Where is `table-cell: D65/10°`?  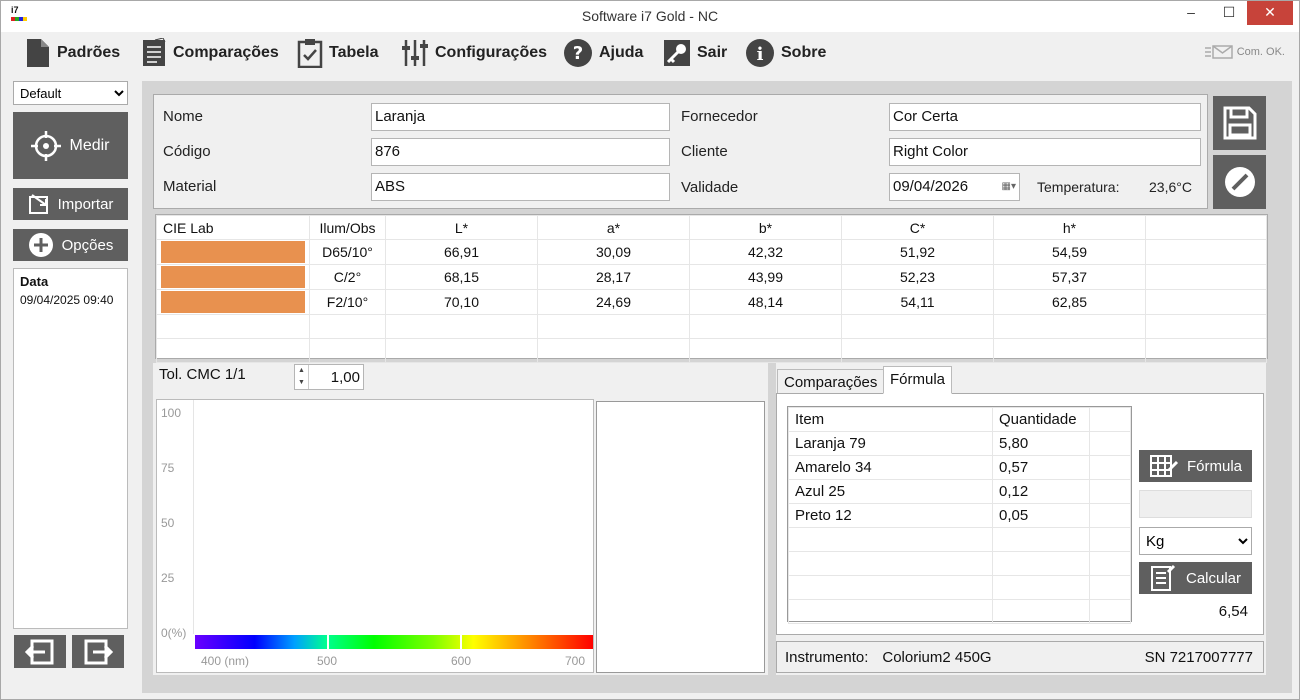 table-cell: D65/10° is located at coordinates (347, 252).